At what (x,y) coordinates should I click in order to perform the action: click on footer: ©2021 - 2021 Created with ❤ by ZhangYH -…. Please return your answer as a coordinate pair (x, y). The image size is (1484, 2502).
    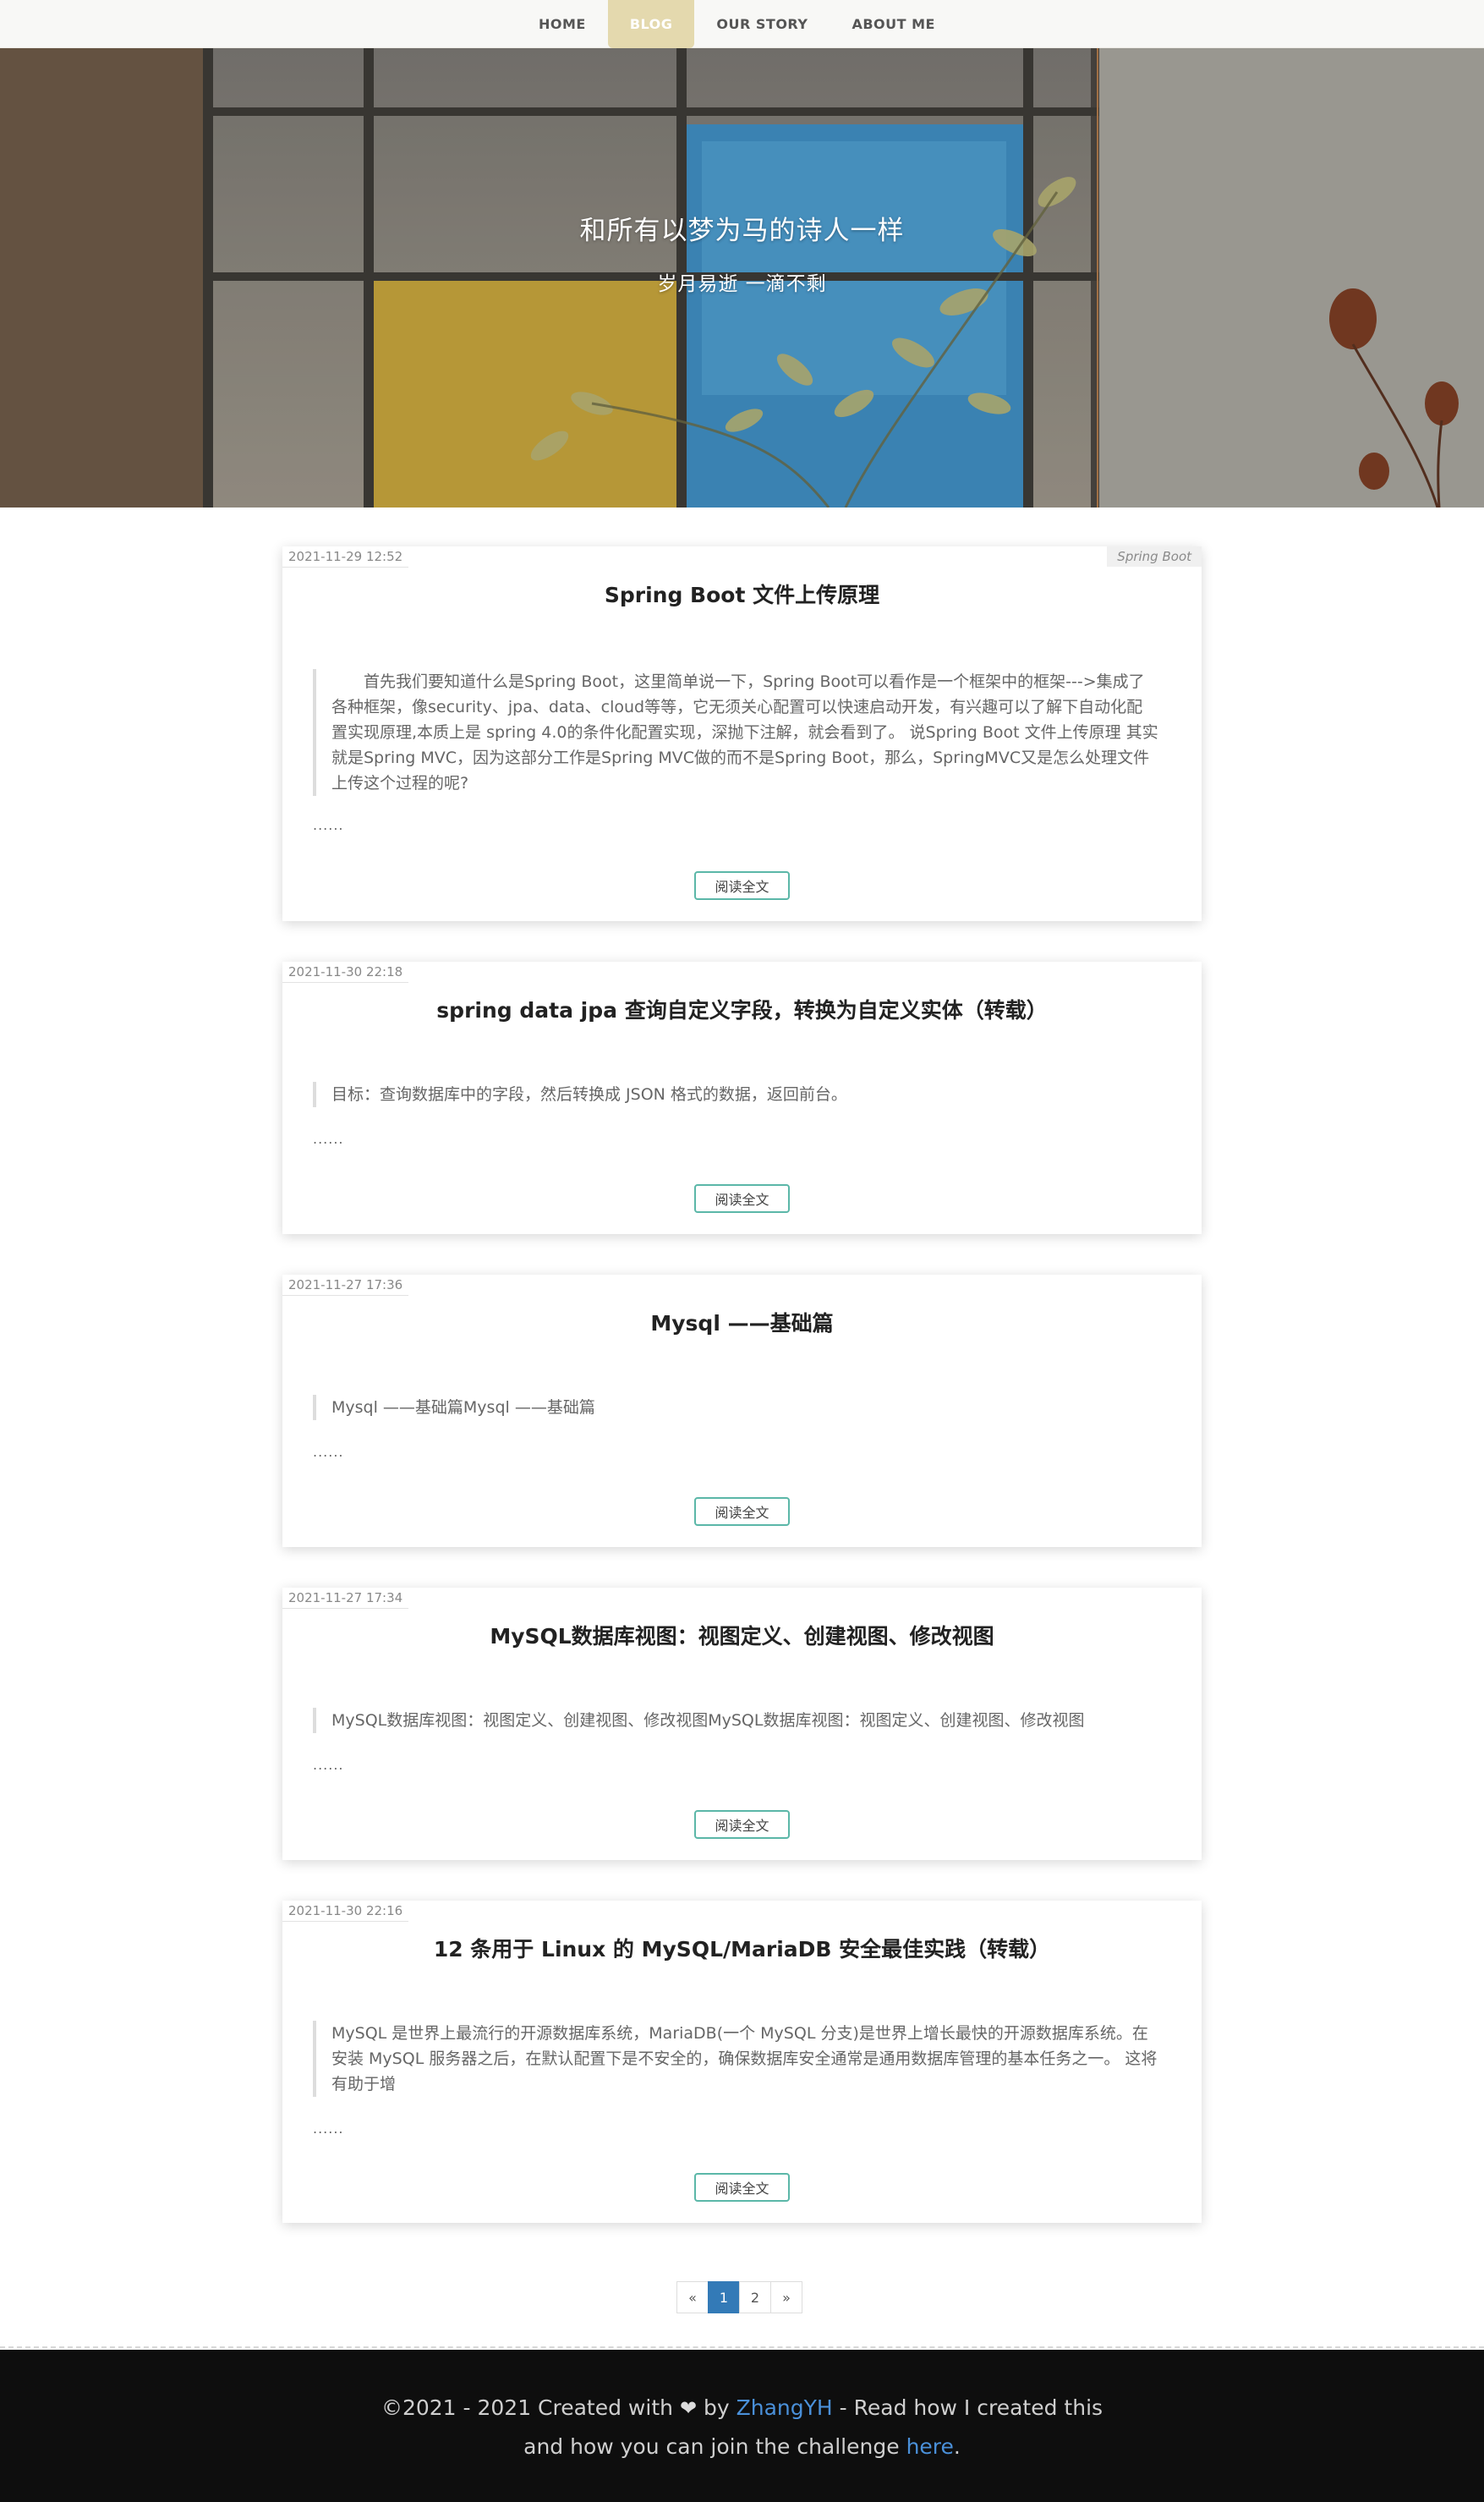
    Looking at the image, I should click on (742, 2426).